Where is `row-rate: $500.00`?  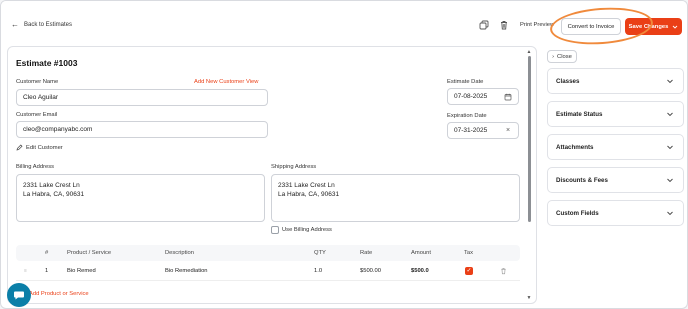 row-rate: $500.00 is located at coordinates (370, 271).